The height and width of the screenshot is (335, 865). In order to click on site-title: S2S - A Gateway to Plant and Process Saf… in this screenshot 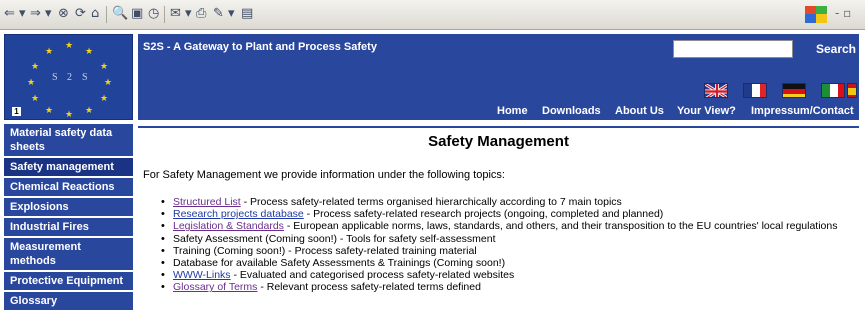, I will do `click(260, 47)`.